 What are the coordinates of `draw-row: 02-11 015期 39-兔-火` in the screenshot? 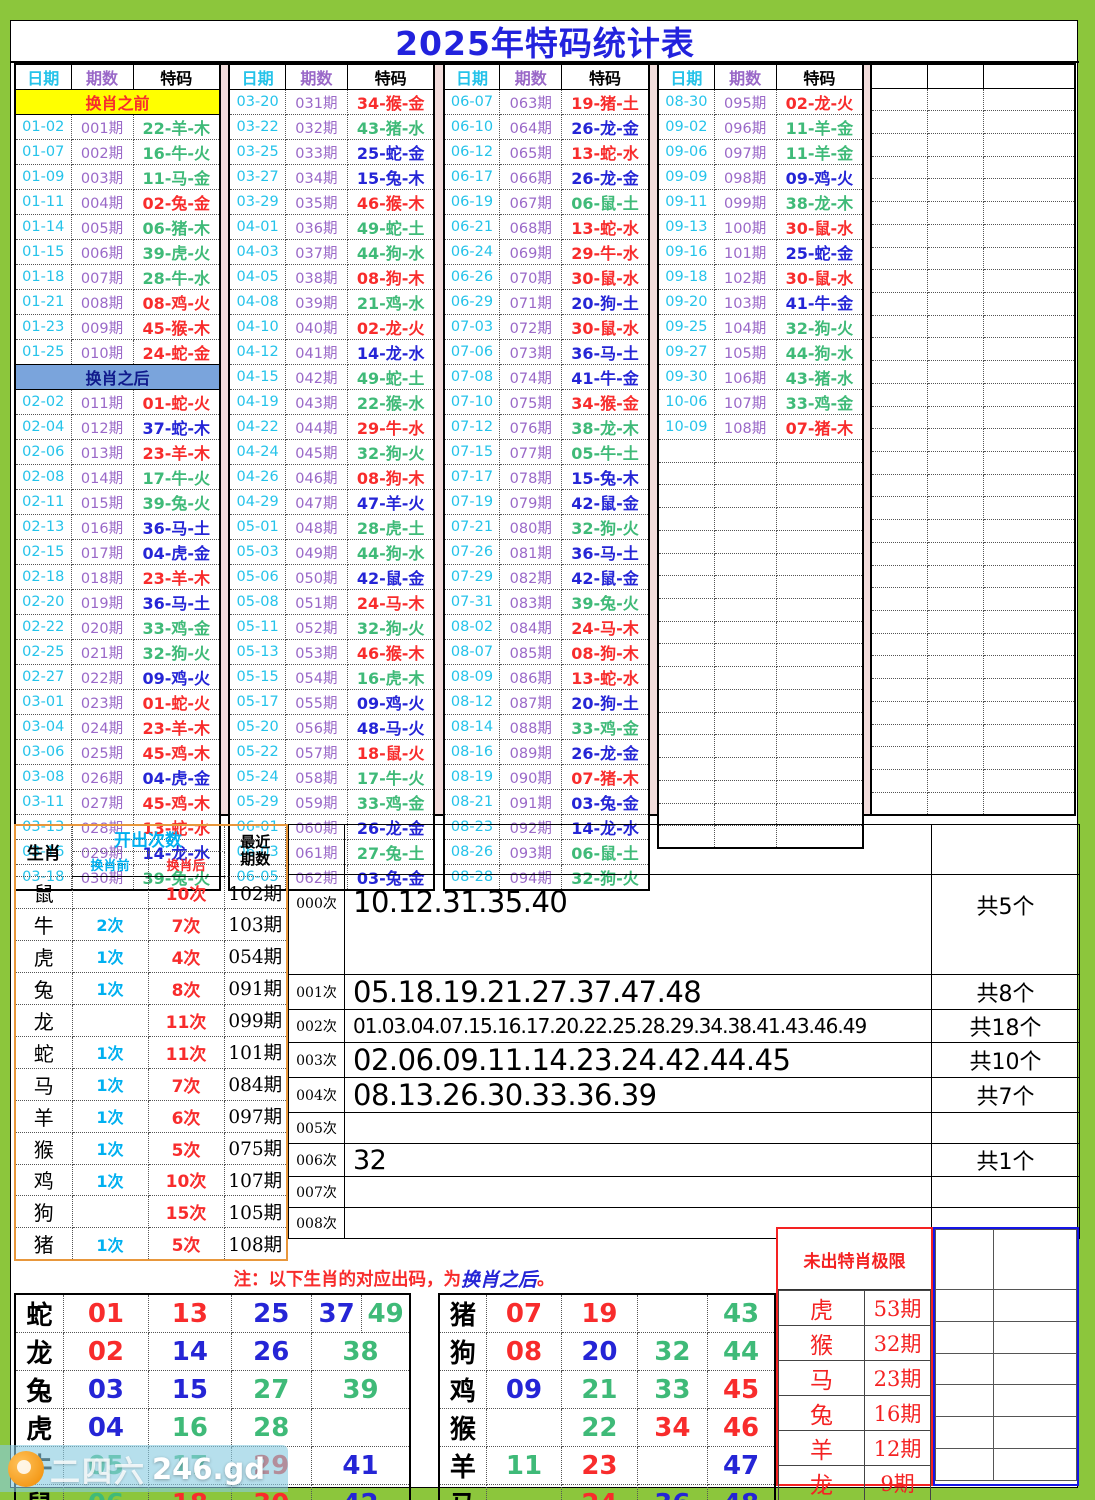 It's located at (117, 502).